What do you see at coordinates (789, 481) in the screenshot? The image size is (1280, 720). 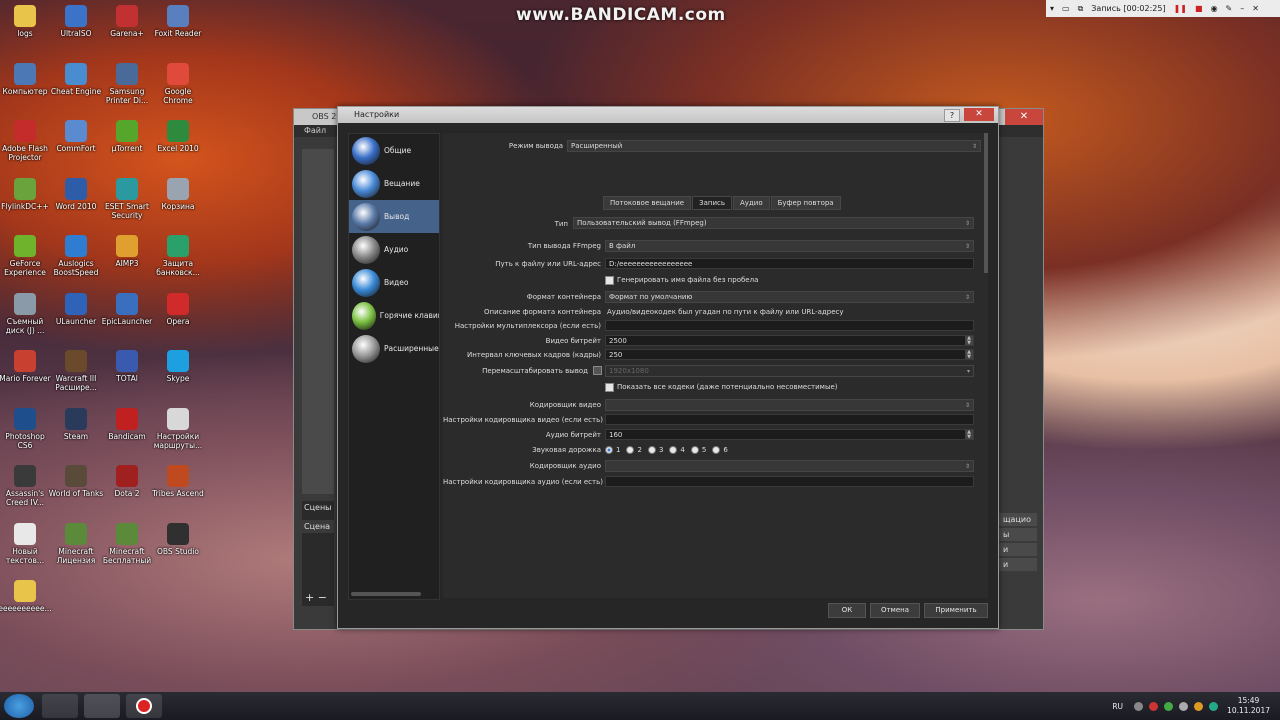 I see `aencoder-settings-input` at bounding box center [789, 481].